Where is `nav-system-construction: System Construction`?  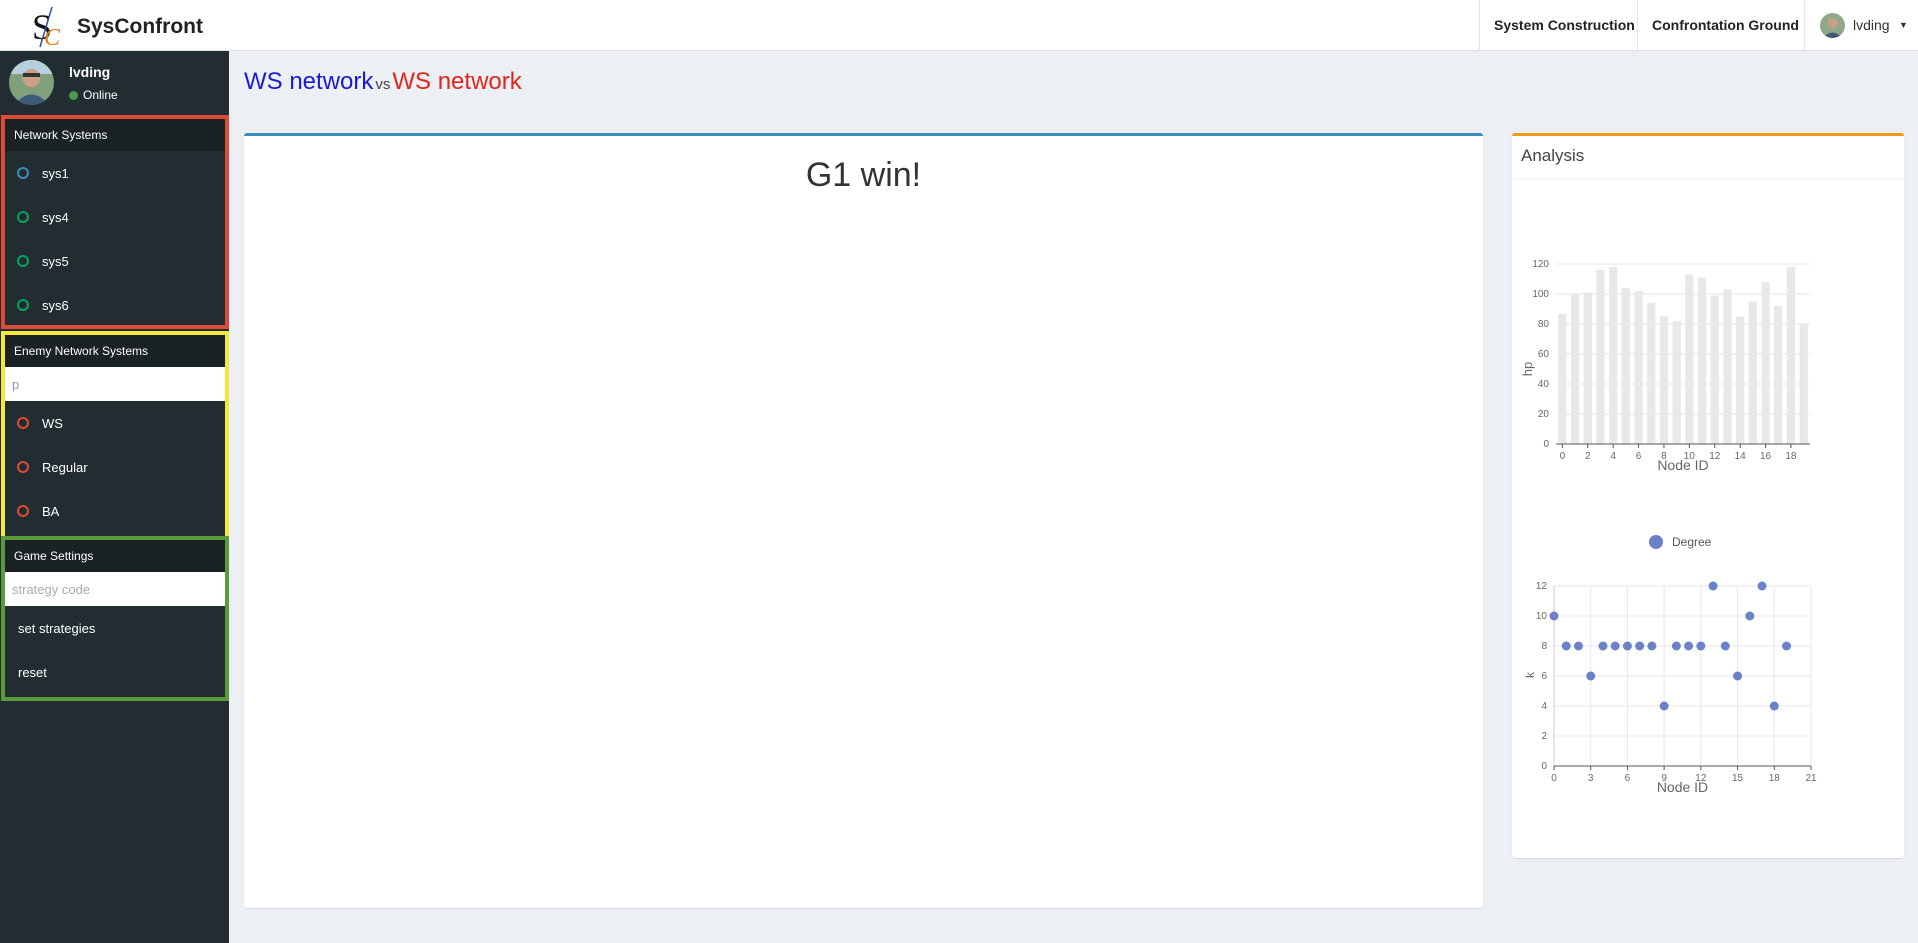 nav-system-construction: System Construction is located at coordinates (1564, 25).